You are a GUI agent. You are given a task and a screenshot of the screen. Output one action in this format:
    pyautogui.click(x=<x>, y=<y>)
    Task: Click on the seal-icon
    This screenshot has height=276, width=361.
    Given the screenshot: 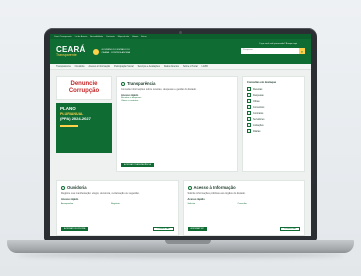 What is the action you would take?
    pyautogui.click(x=96, y=51)
    